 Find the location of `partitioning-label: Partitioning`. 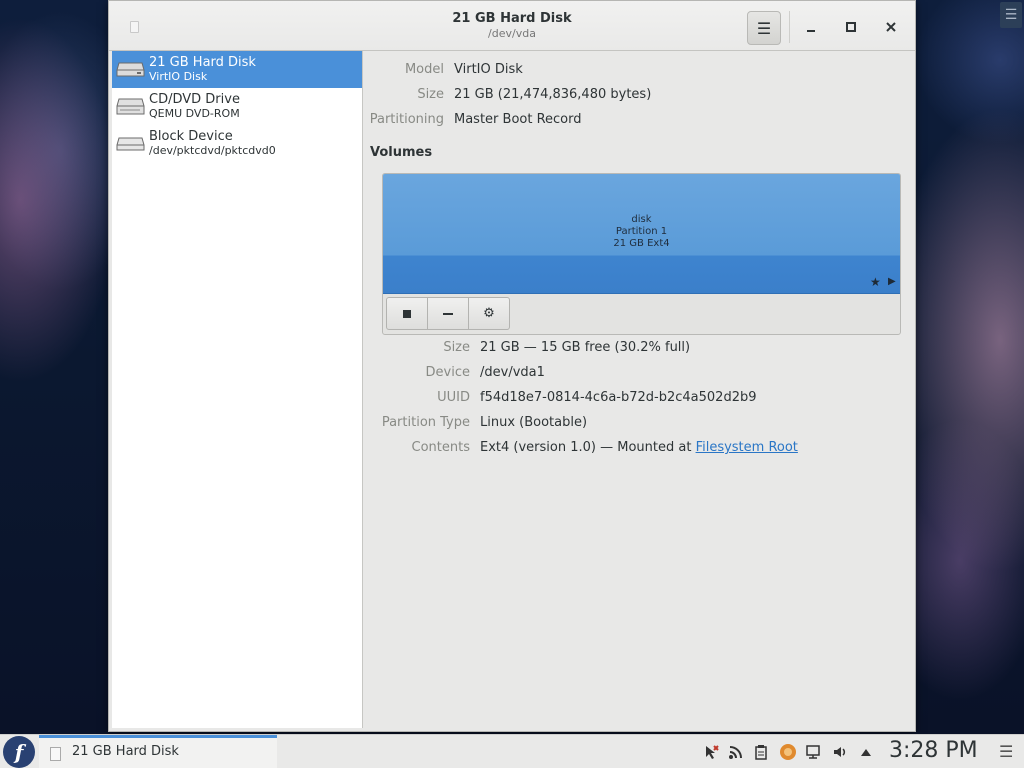

partitioning-label: Partitioning is located at coordinates (406, 119).